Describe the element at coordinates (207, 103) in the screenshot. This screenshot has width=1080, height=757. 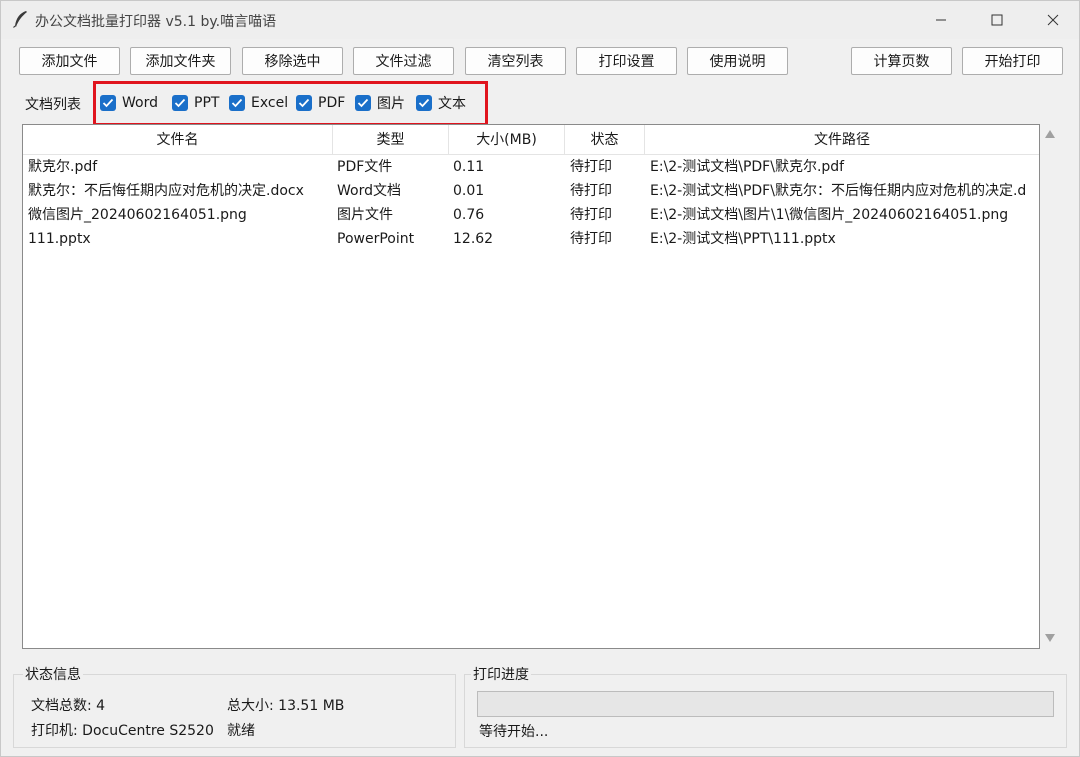
I see `filter-ppt-label: PPT` at that location.